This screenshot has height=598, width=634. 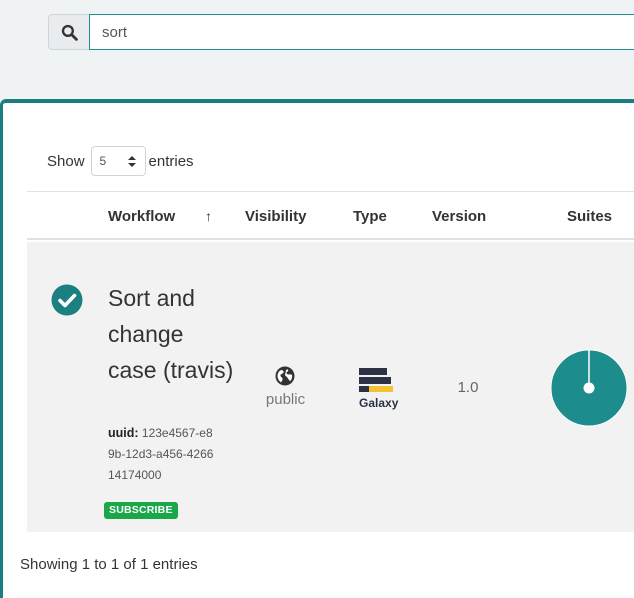 What do you see at coordinates (141, 216) in the screenshot?
I see `column-workflow: Workflow` at bounding box center [141, 216].